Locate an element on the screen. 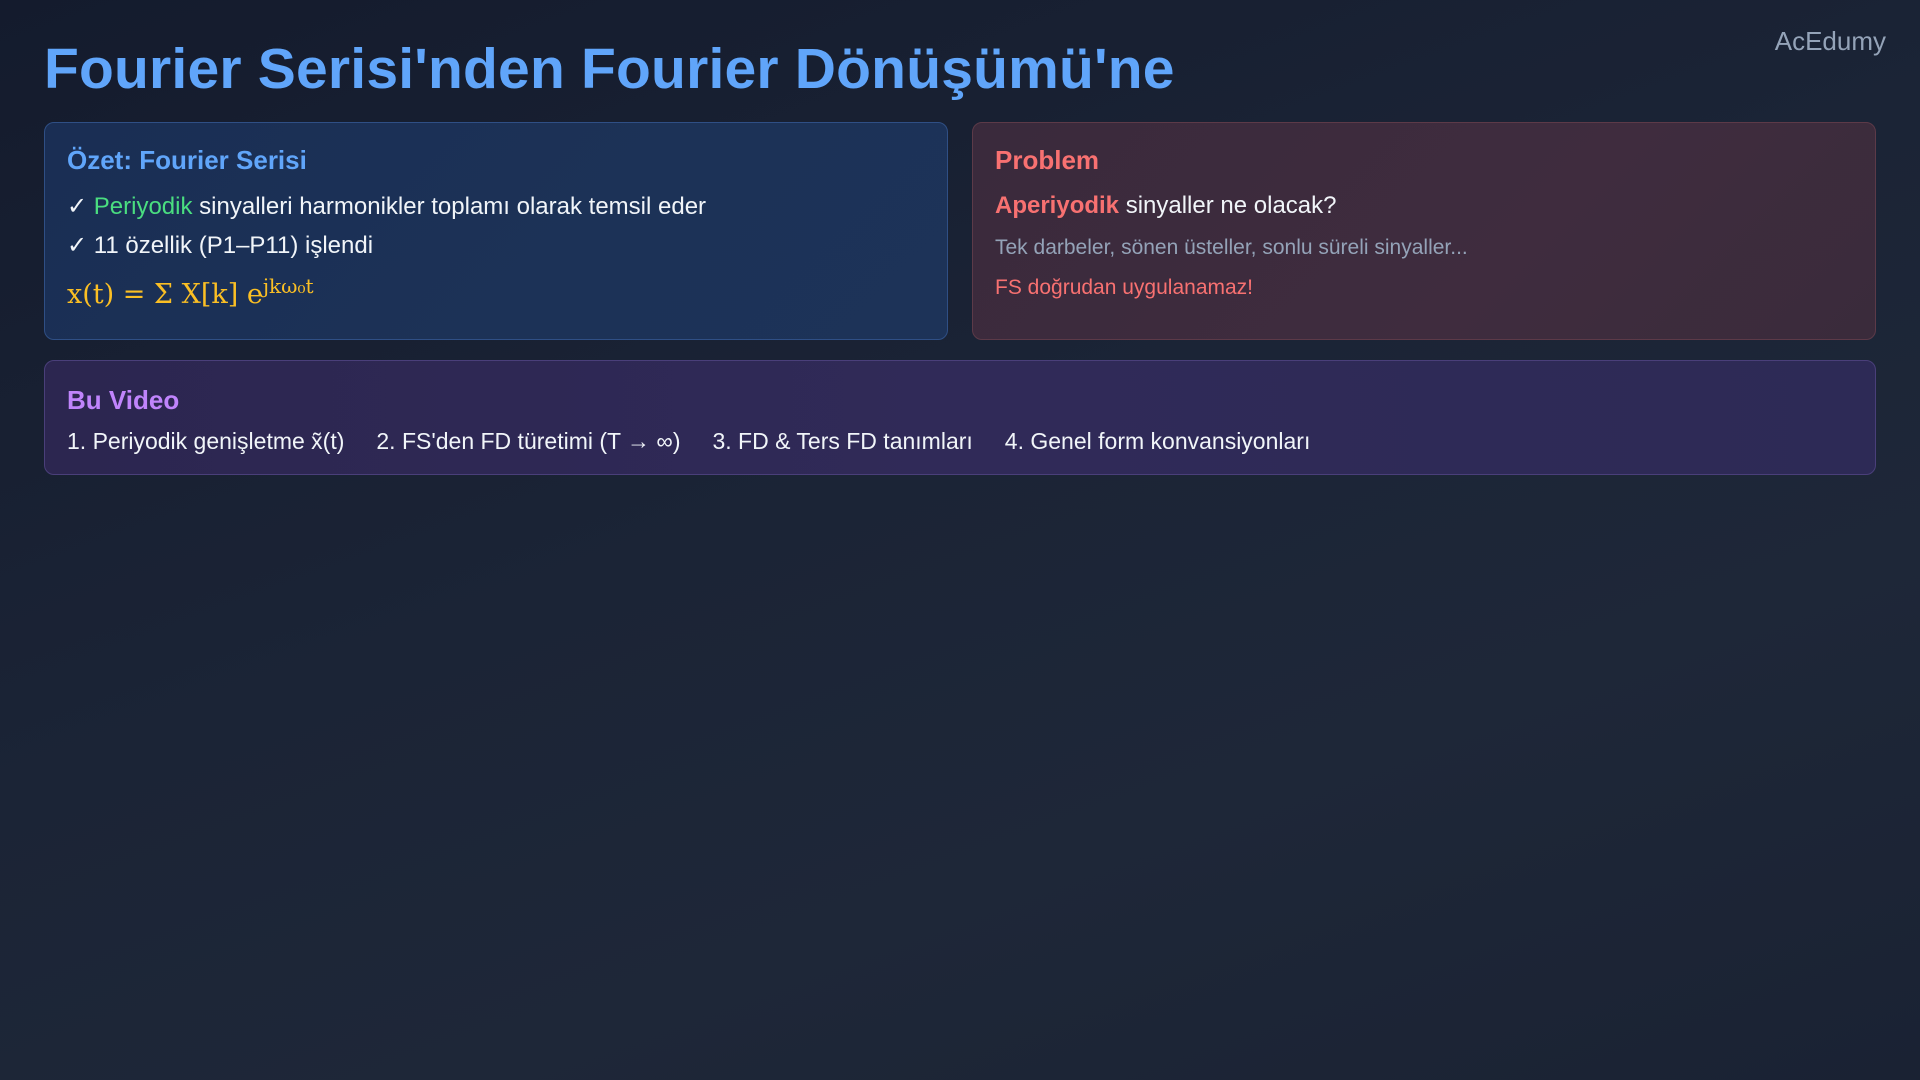 This screenshot has height=1080, width=1920. fourier-series-formula: x(t) = Σ X[k] ejkω₀t is located at coordinates (496, 292).